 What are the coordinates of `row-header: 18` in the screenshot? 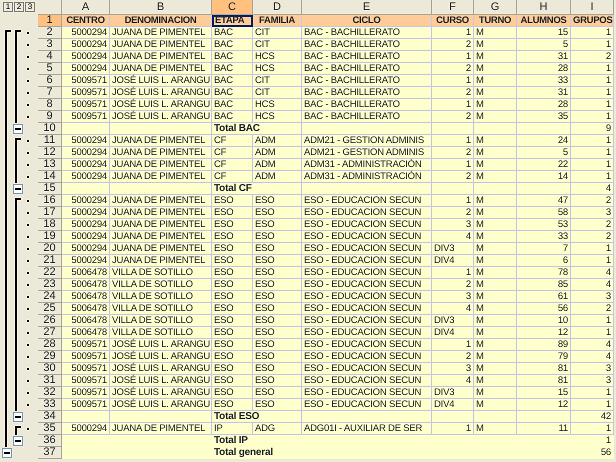 It's located at (50, 225).